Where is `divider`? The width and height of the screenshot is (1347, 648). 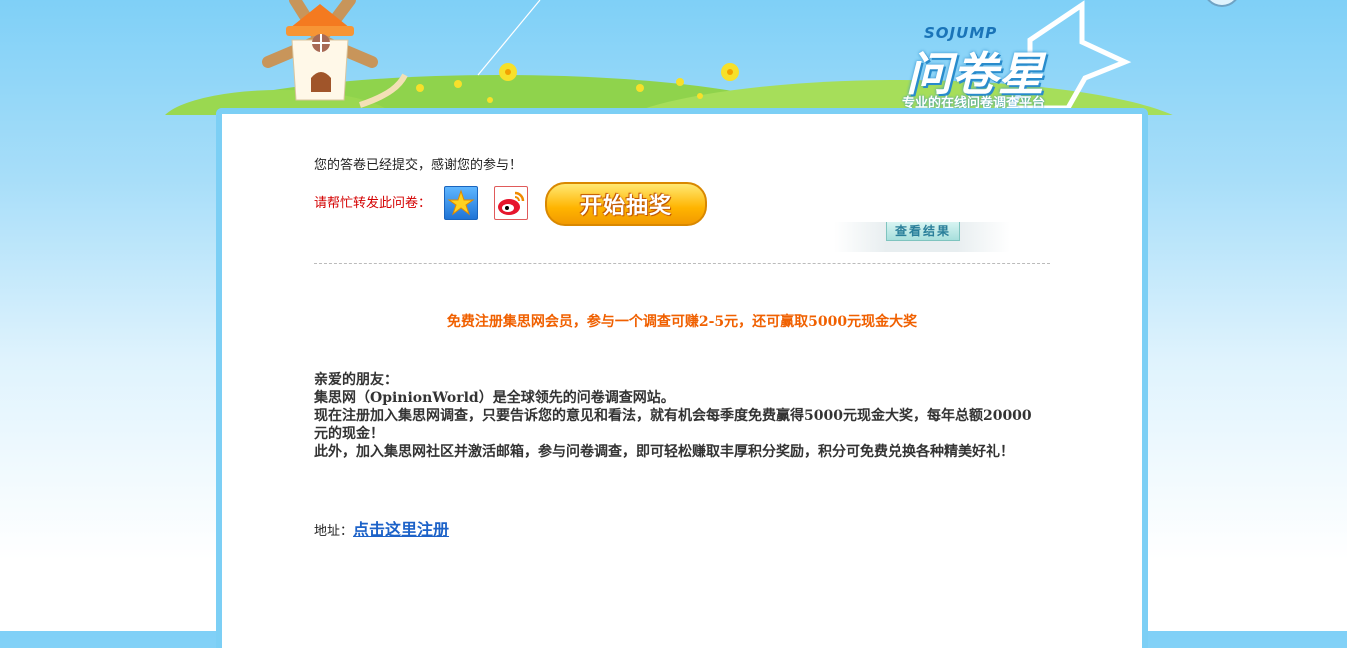 divider is located at coordinates (682, 263).